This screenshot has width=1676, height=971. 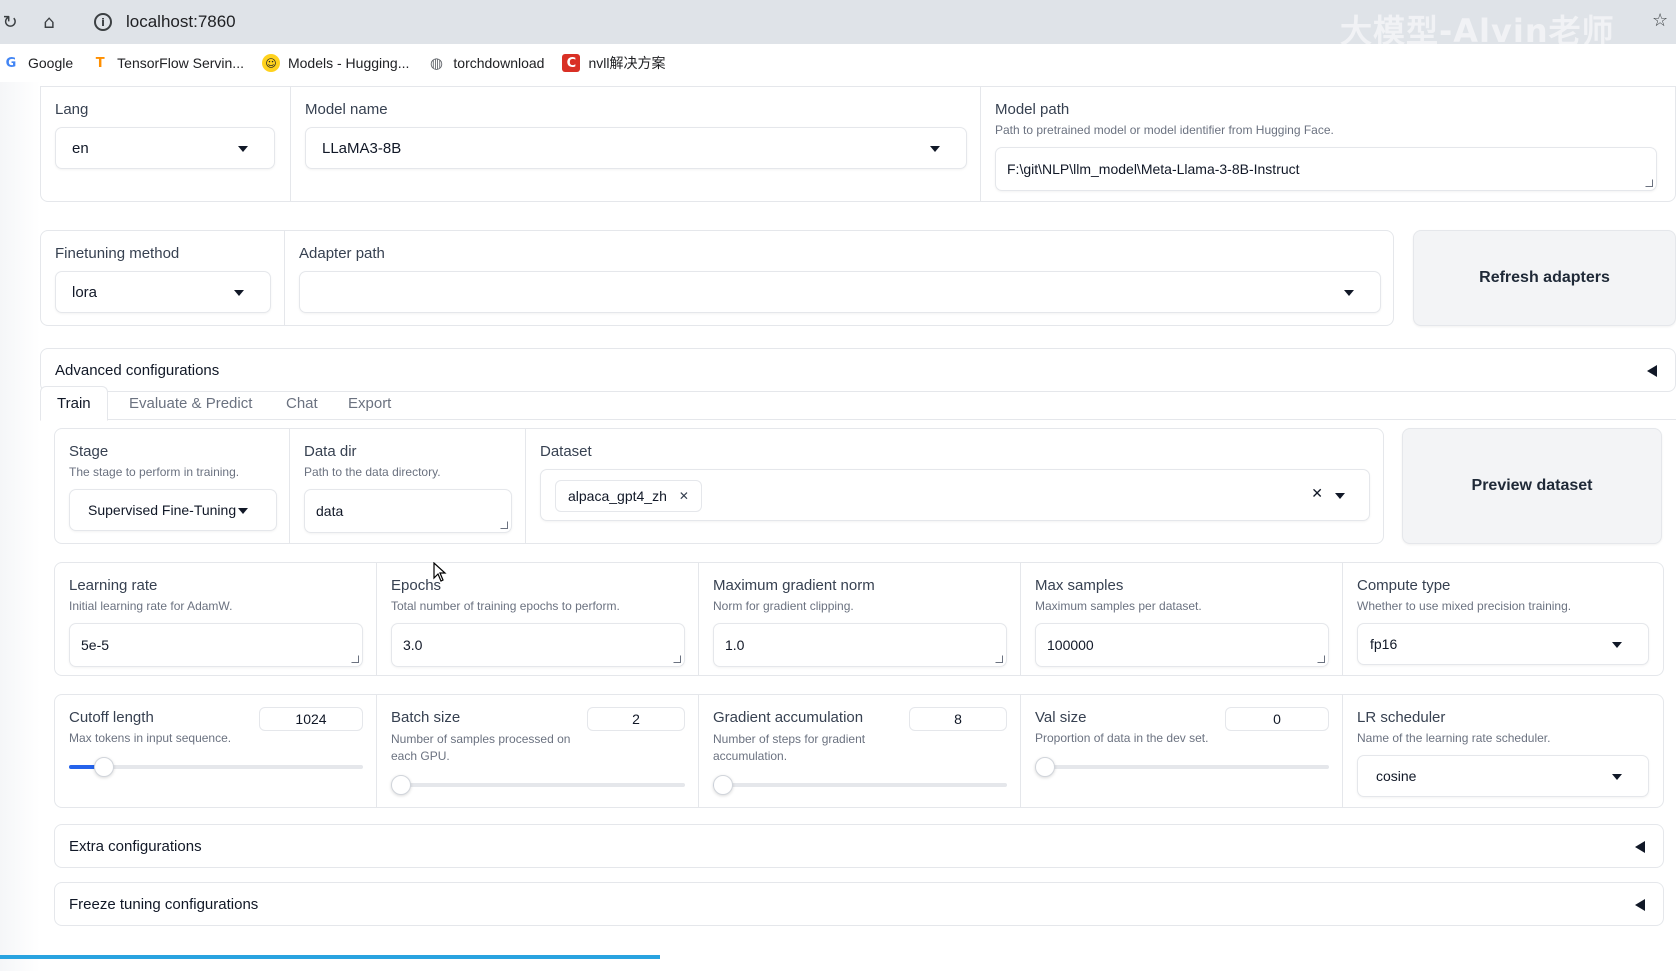 I want to click on max-samples-label: Max samples, so click(x=1079, y=585).